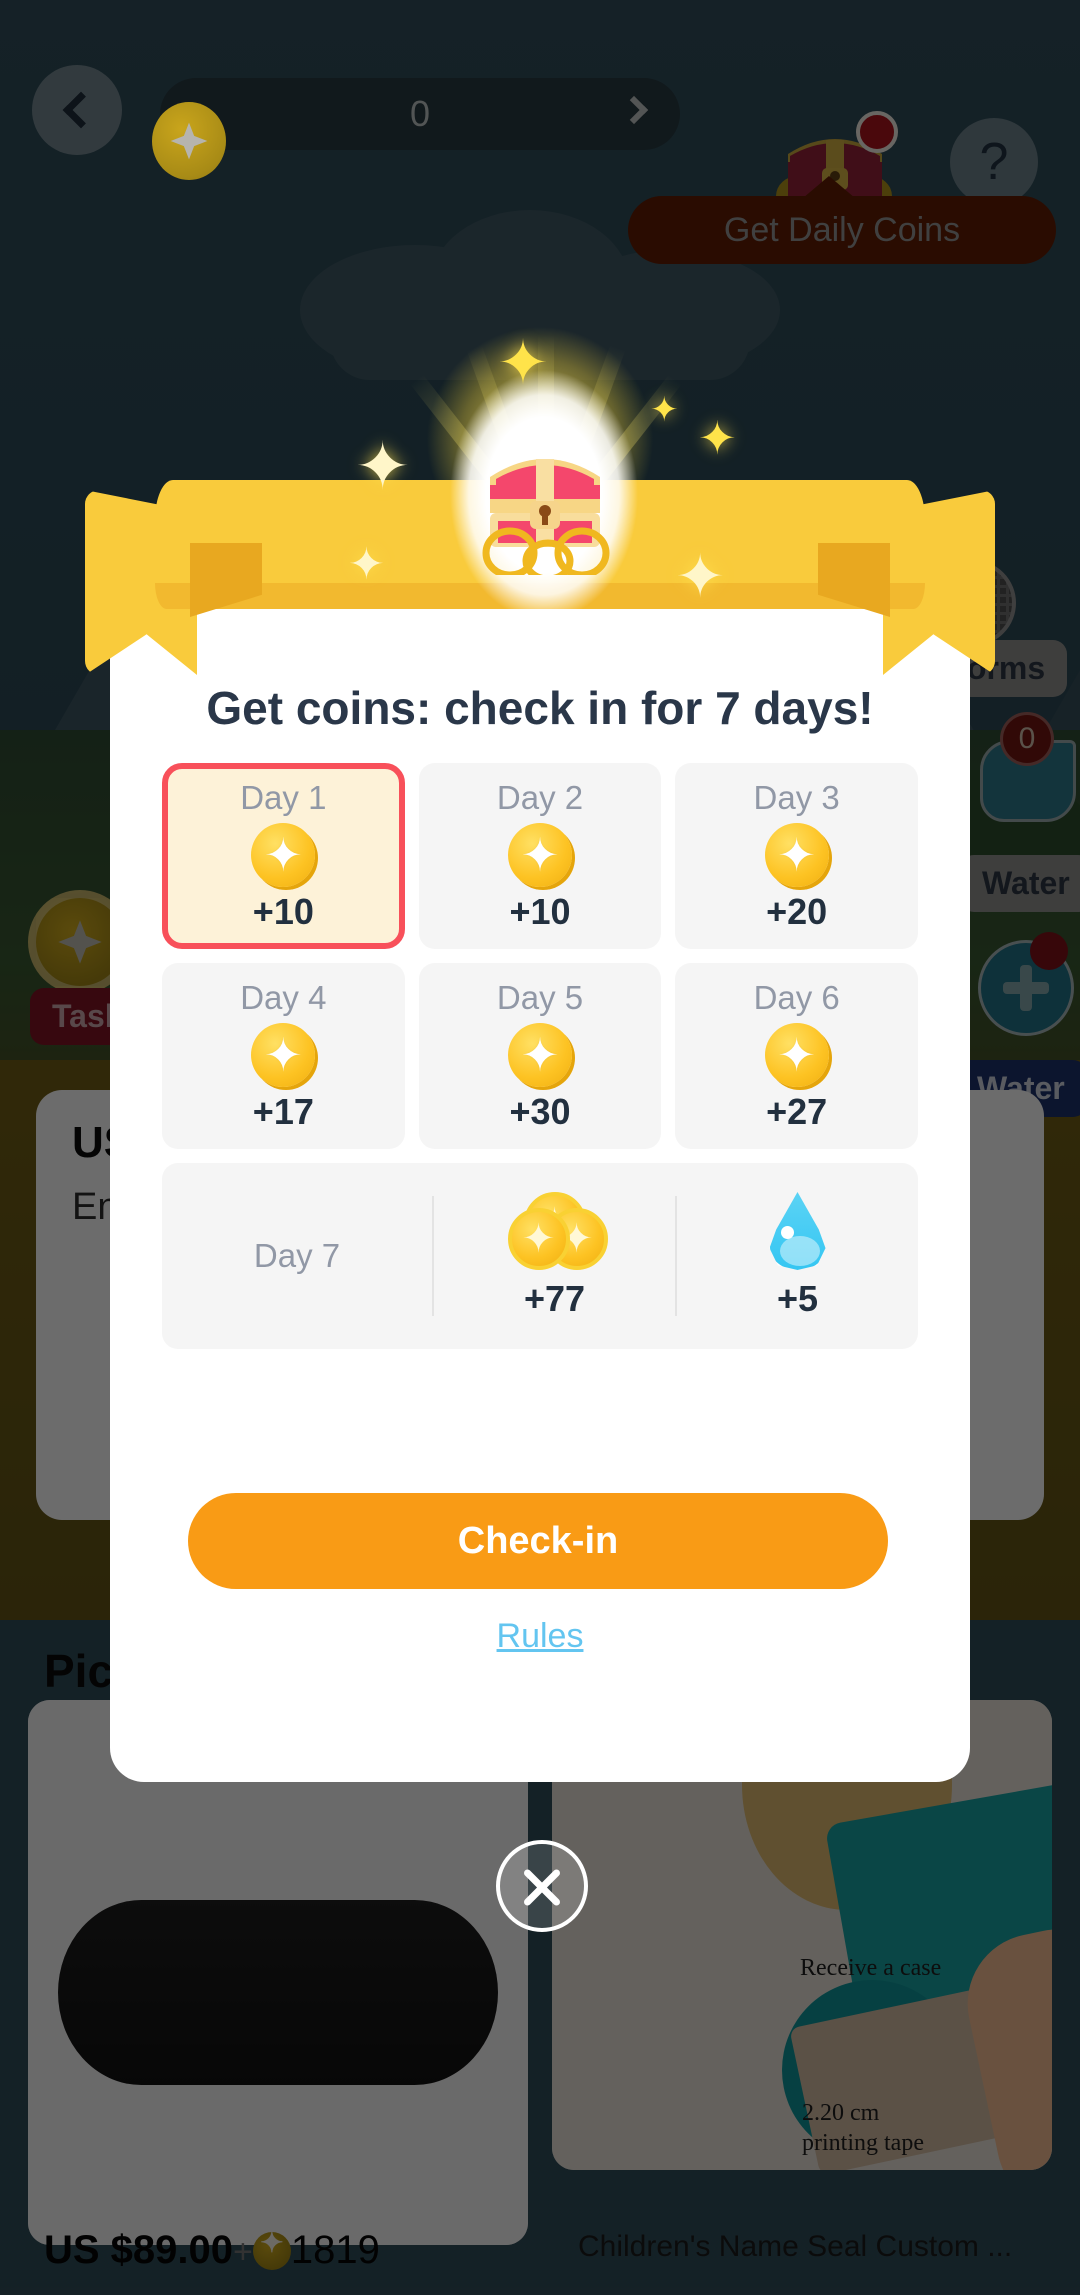  I want to click on day-card-5: Day 5 +30, so click(540, 1056).